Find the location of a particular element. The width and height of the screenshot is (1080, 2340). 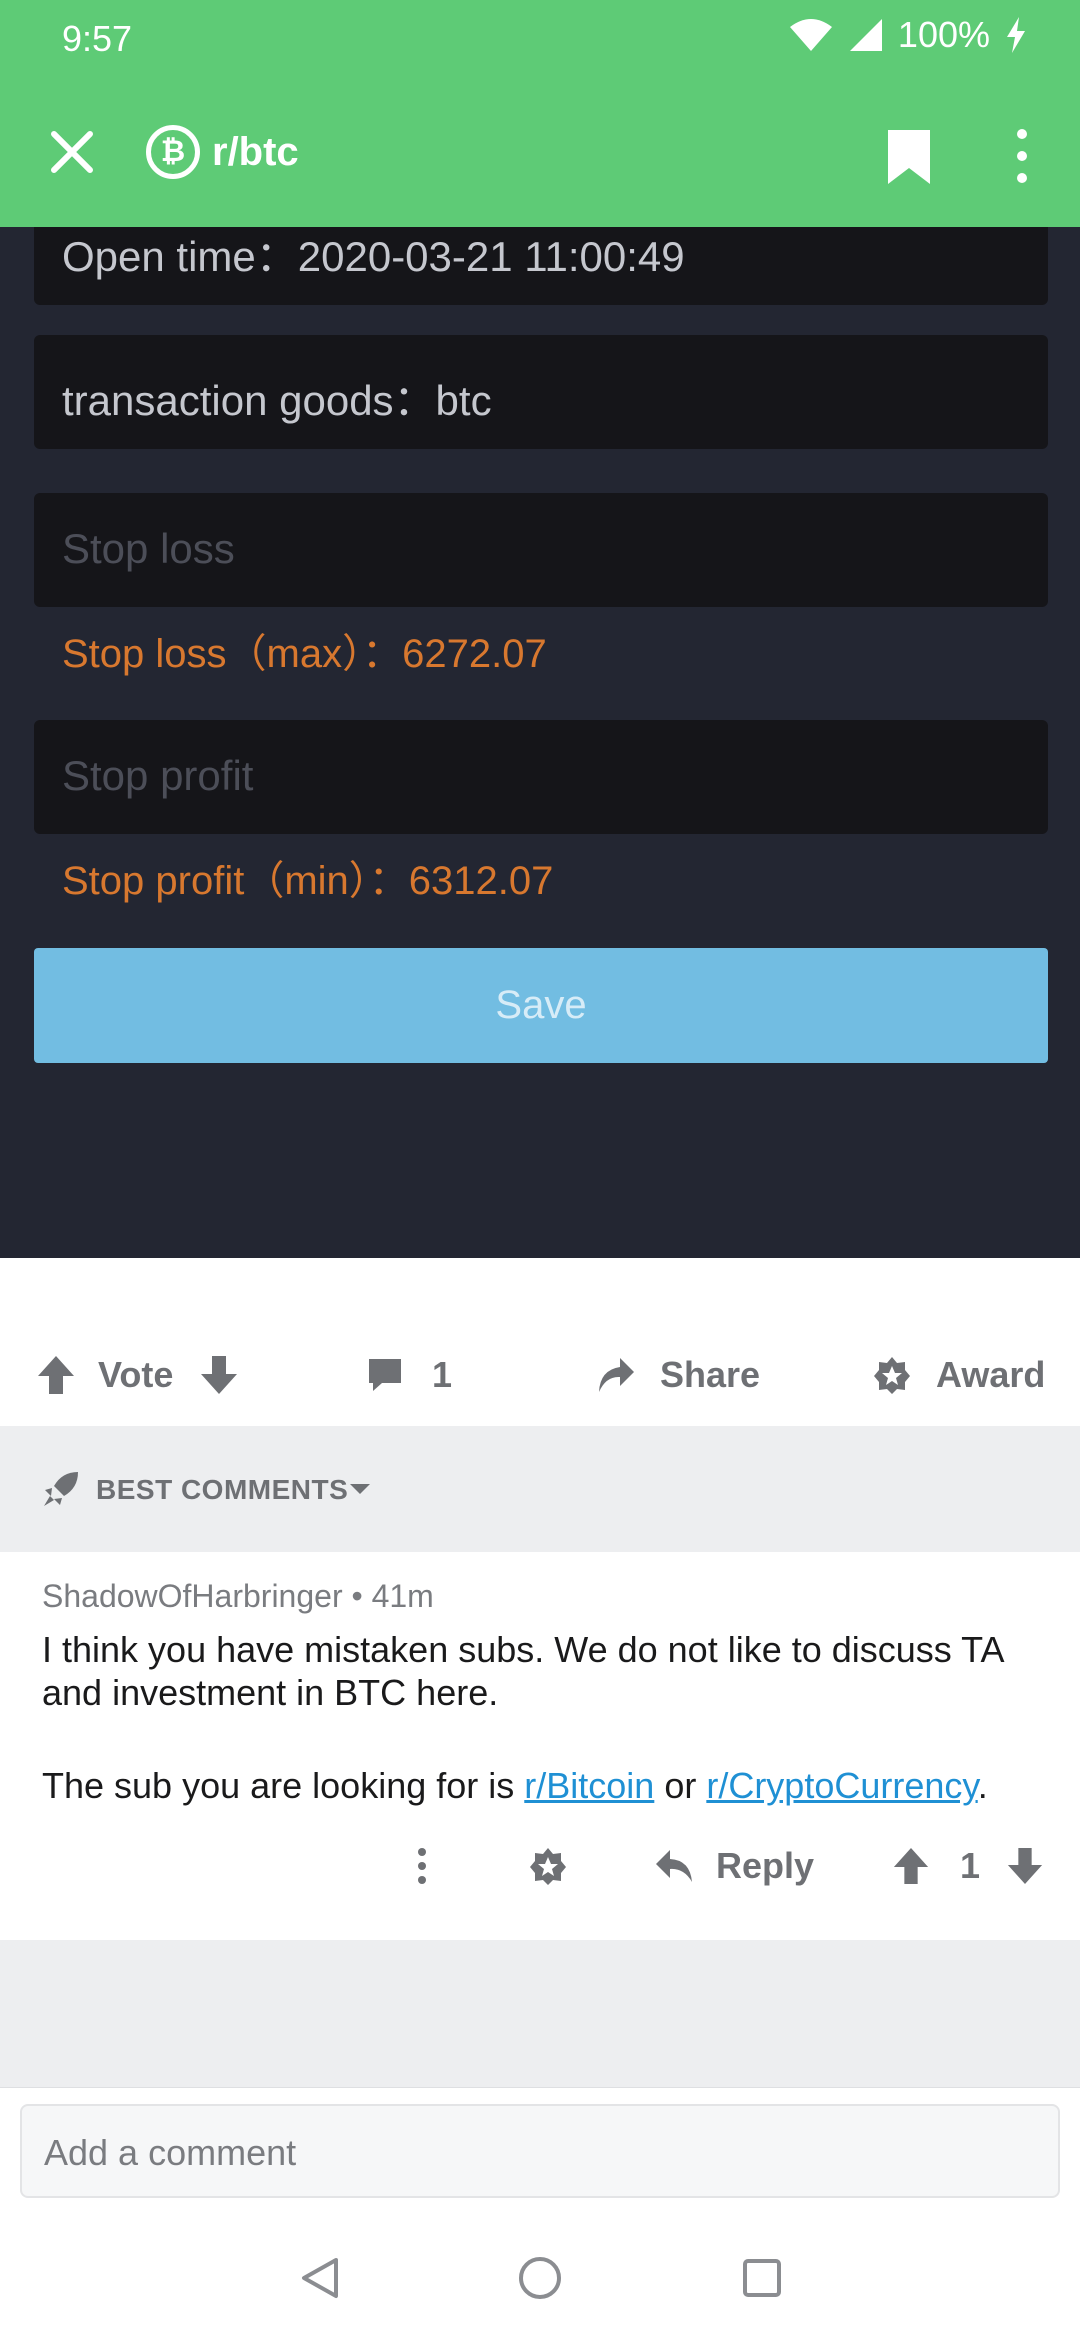

comment-line-2-prefix: The sub you are looking for is is located at coordinates (283, 1785).